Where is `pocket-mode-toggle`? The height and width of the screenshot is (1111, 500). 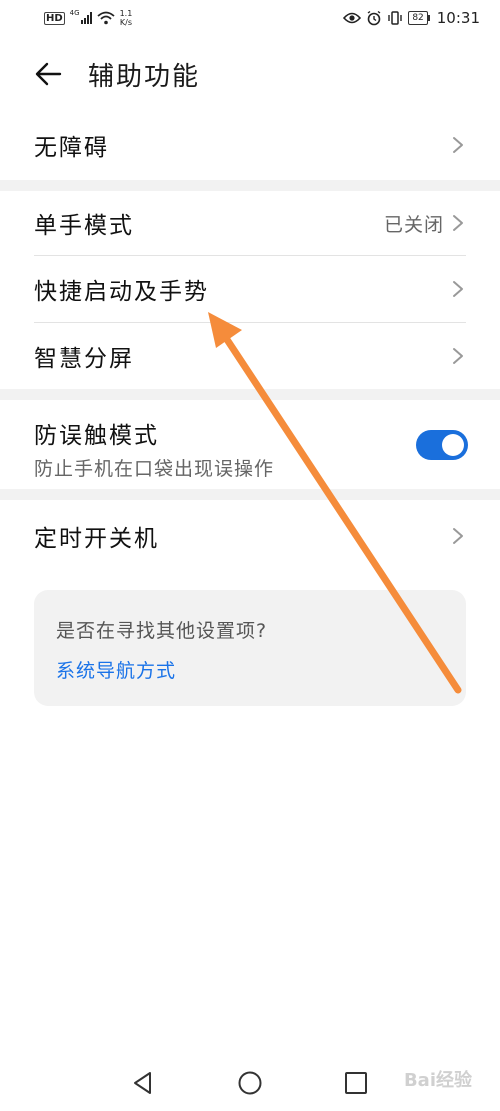 pocket-mode-toggle is located at coordinates (442, 445).